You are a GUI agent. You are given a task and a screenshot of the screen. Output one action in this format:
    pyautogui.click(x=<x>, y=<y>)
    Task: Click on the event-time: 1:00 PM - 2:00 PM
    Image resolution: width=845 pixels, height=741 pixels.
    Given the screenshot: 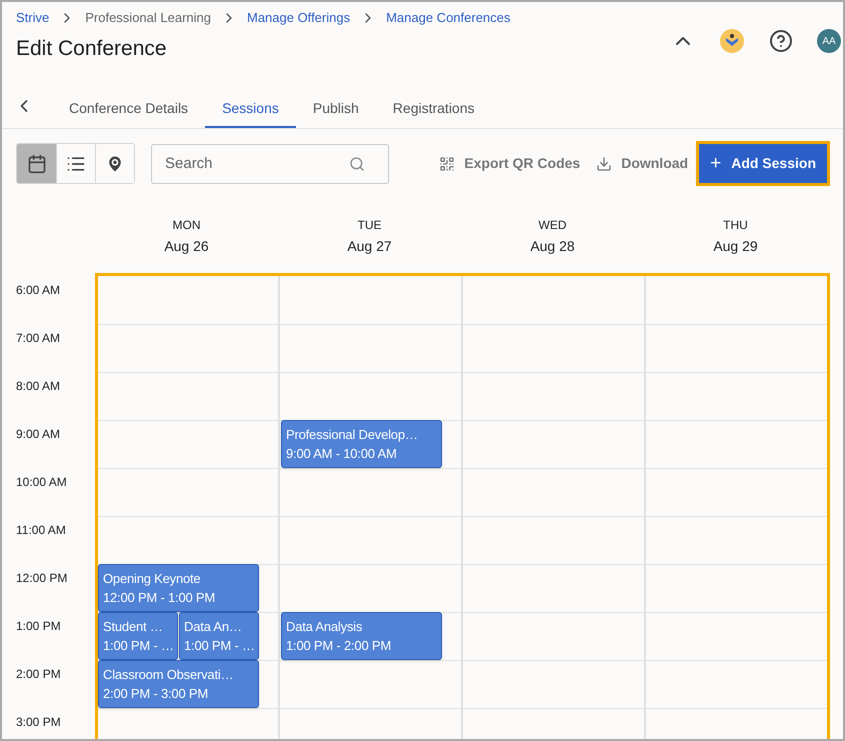 What is the action you would take?
    pyautogui.click(x=339, y=646)
    